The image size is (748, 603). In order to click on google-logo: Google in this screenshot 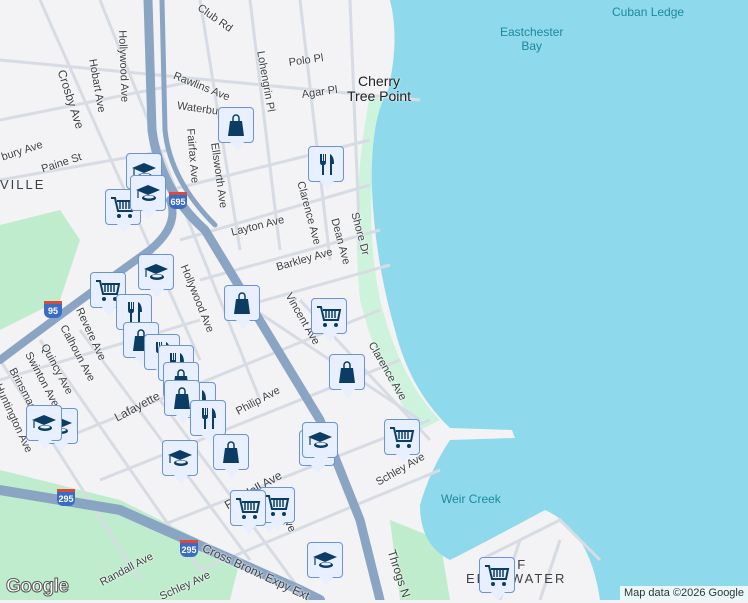, I will do `click(37, 587)`.